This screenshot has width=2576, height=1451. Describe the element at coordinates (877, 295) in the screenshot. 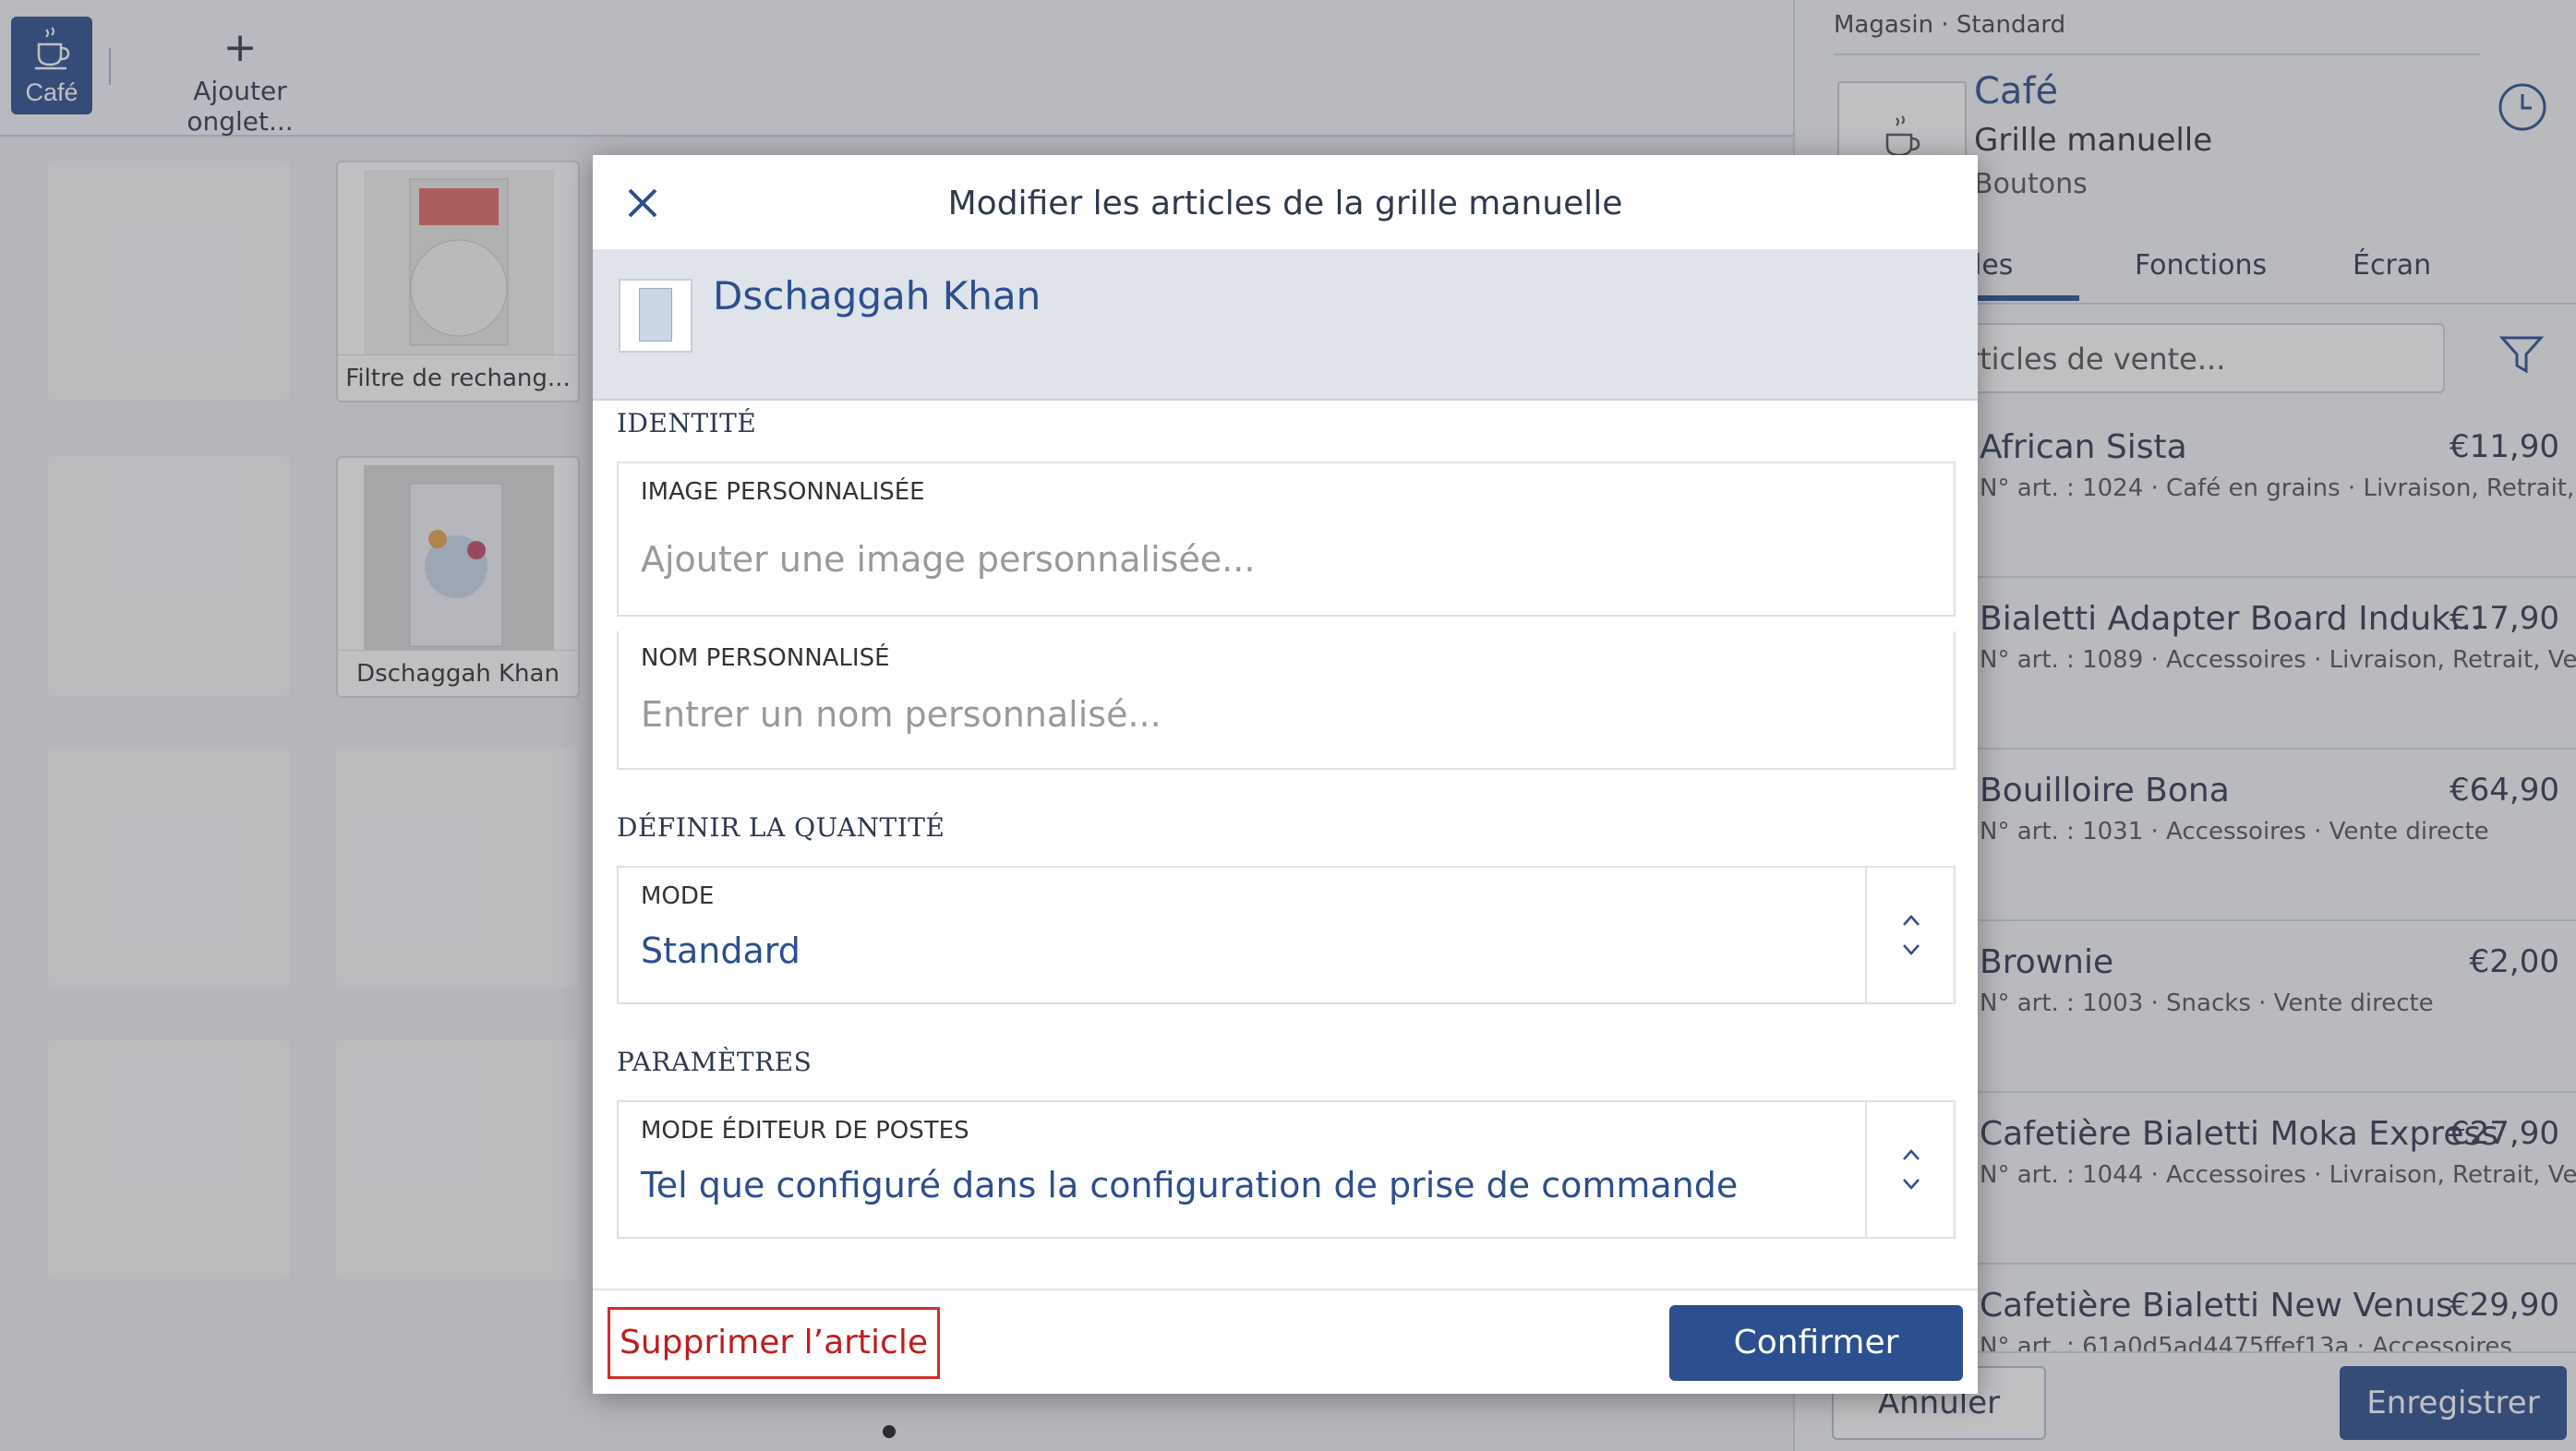

I see `item-name: Dschaggah Khan` at that location.